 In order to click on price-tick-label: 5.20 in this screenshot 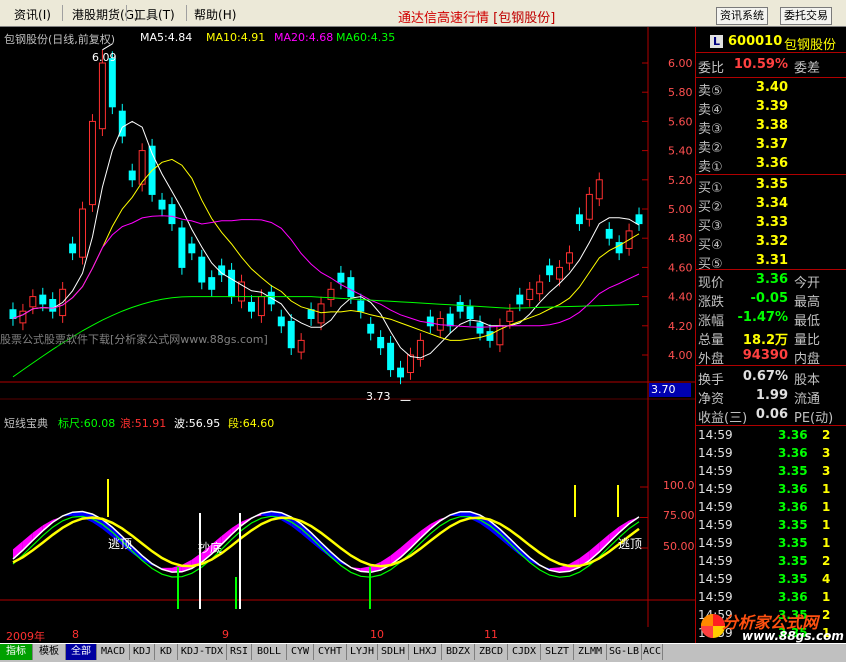, I will do `click(680, 180)`.